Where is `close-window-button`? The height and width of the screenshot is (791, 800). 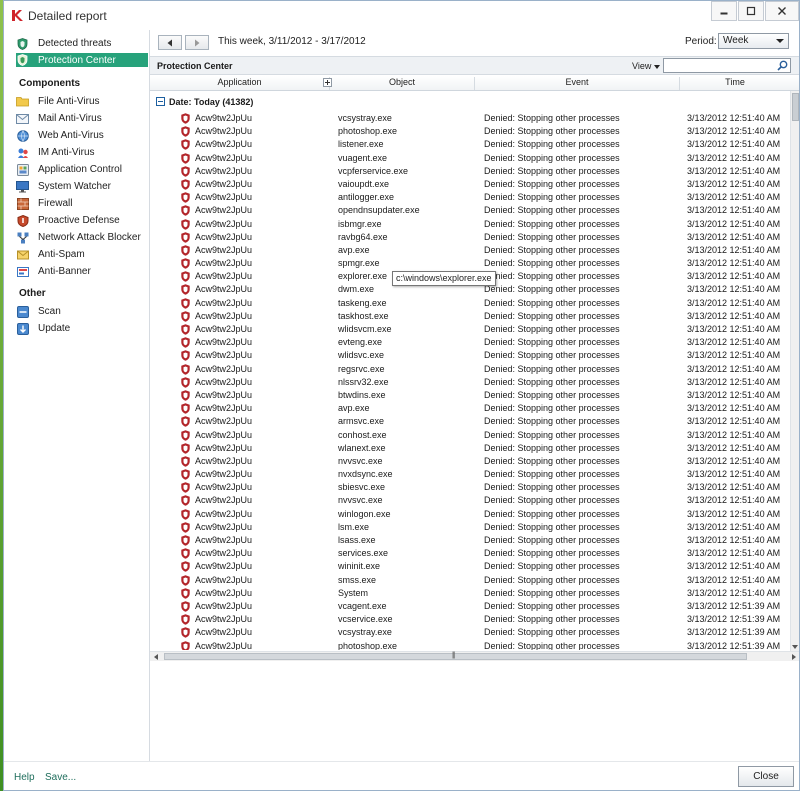
close-window-button is located at coordinates (782, 11).